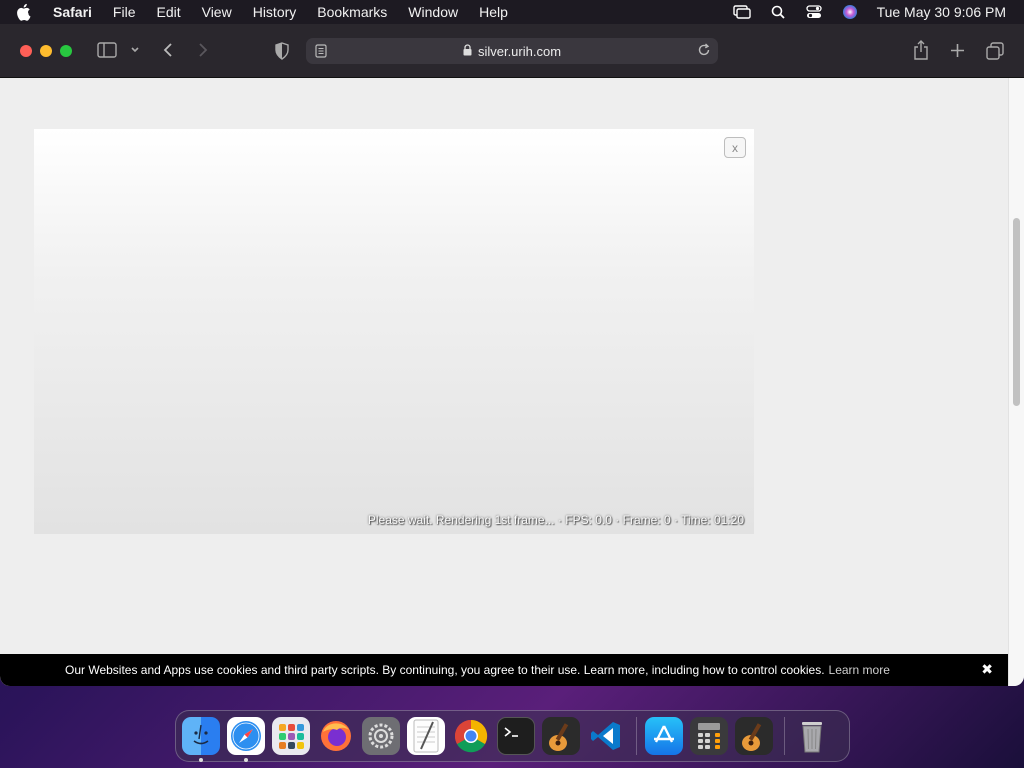 This screenshot has width=1024, height=768. Describe the element at coordinates (941, 12) in the screenshot. I see `menubar-clock: Tue May 30 9:06 PM` at that location.